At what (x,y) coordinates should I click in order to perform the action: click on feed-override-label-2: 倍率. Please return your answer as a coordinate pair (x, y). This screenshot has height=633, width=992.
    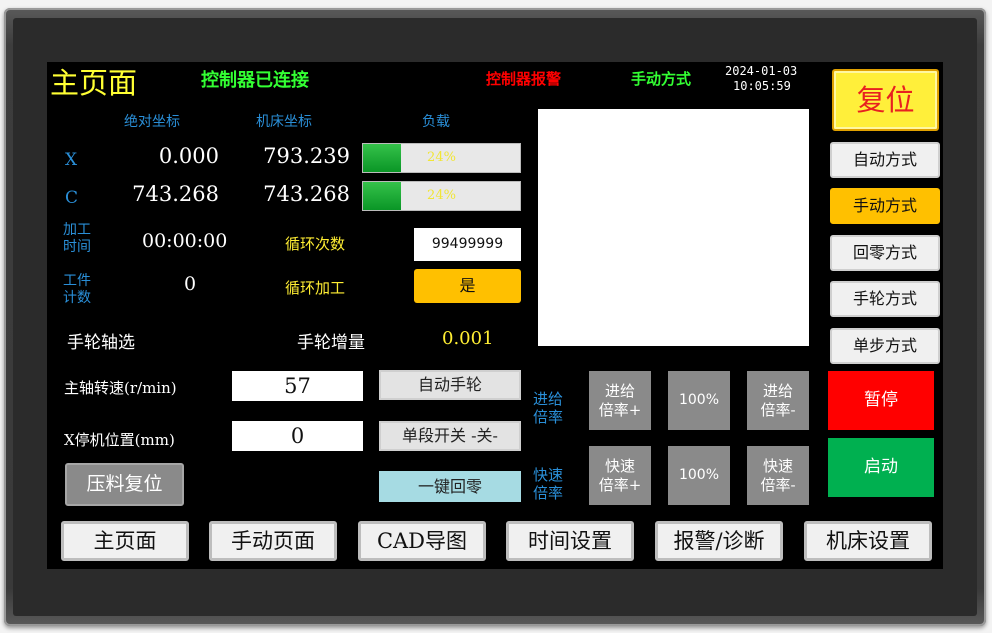
    Looking at the image, I should click on (548, 417).